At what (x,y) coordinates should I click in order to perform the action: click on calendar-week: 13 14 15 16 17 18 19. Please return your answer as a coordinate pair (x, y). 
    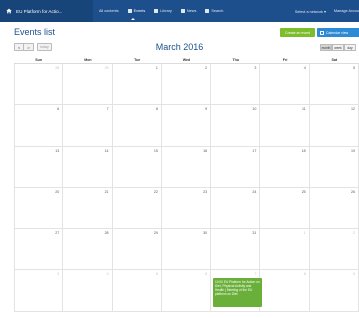
    Looking at the image, I should click on (186, 167).